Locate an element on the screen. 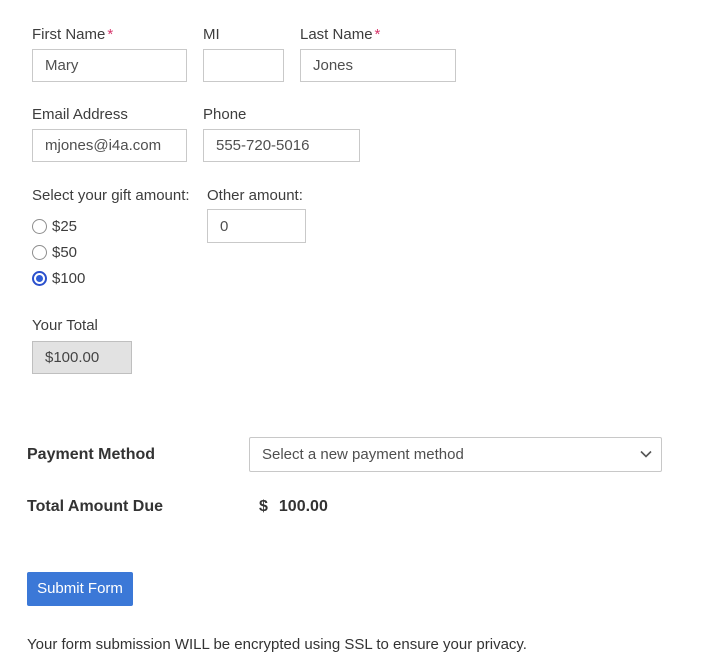 Image resolution: width=704 pixels, height=671 pixels. email-input is located at coordinates (109, 145).